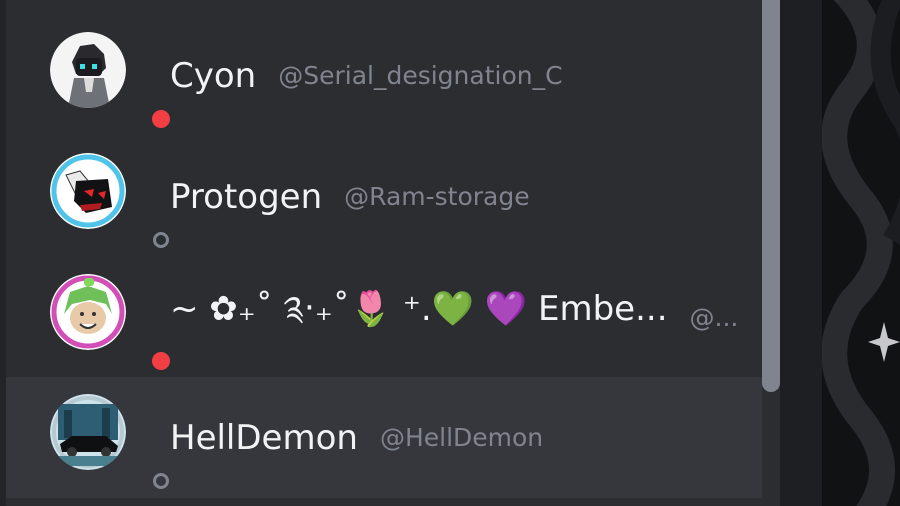 The width and height of the screenshot is (900, 506). I want to click on background-pattern, so click(861, 253).